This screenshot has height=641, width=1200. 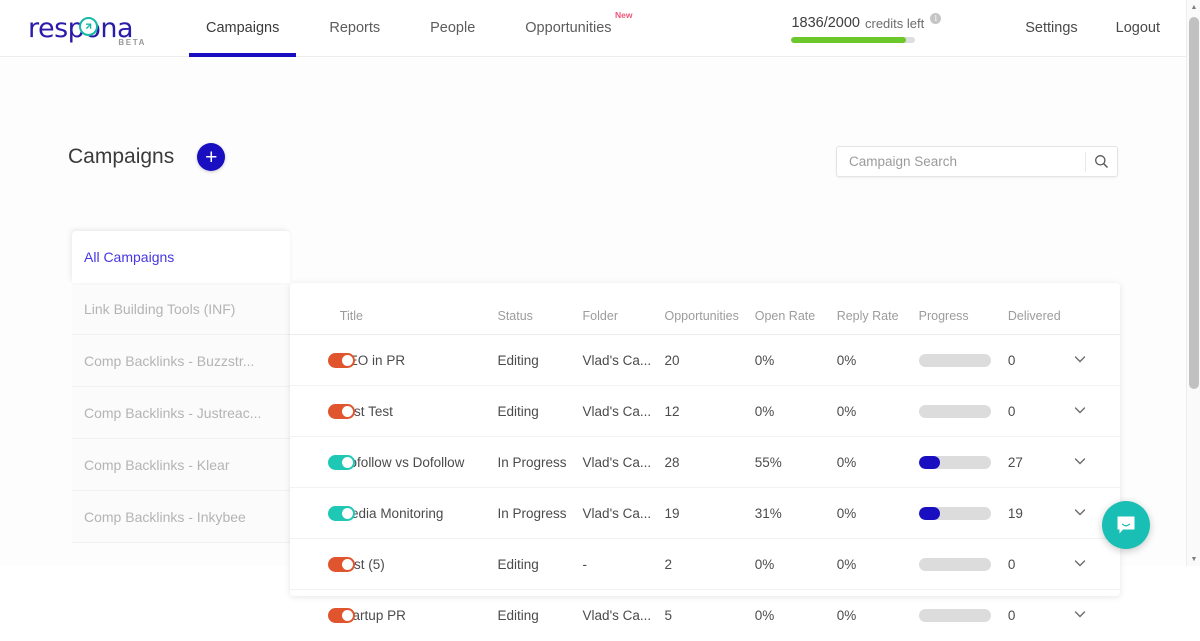 What do you see at coordinates (825, 23) in the screenshot?
I see `credits-value: 1836/2000` at bounding box center [825, 23].